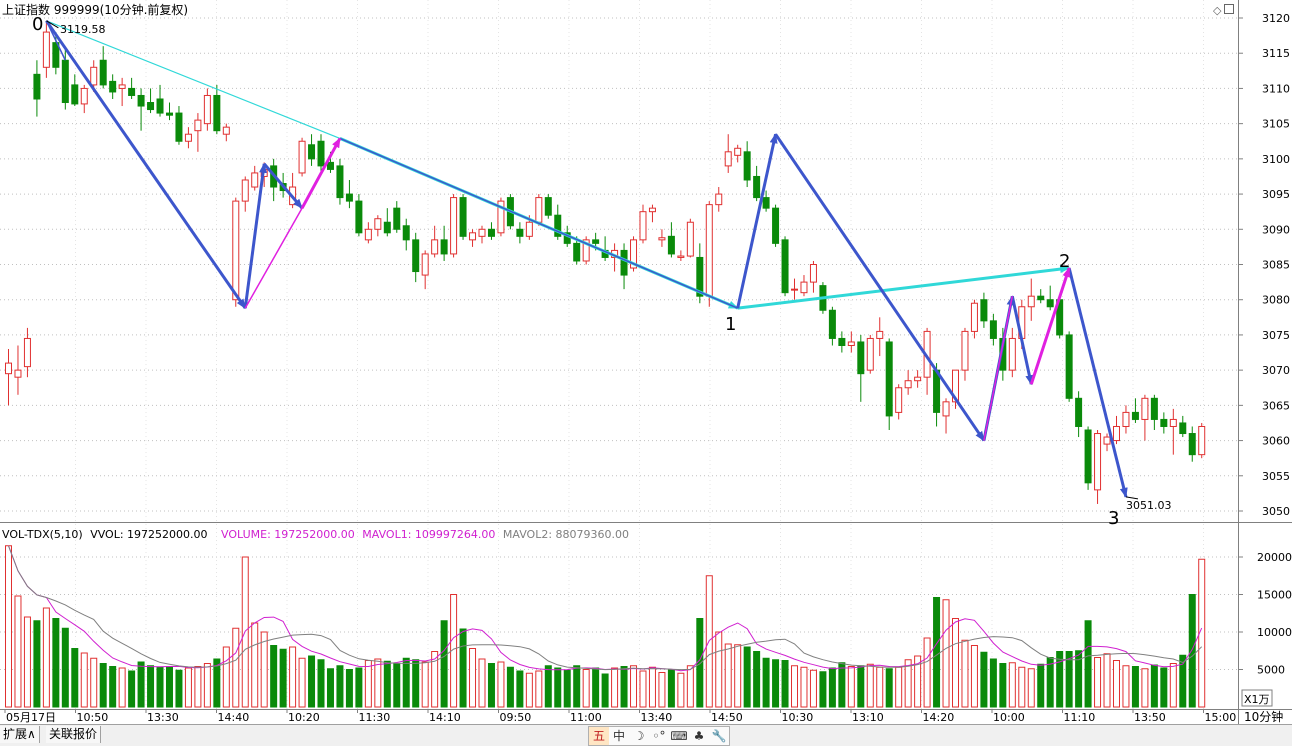  Describe the element at coordinates (639, 736) in the screenshot. I see `moon-icon: ☽` at that location.